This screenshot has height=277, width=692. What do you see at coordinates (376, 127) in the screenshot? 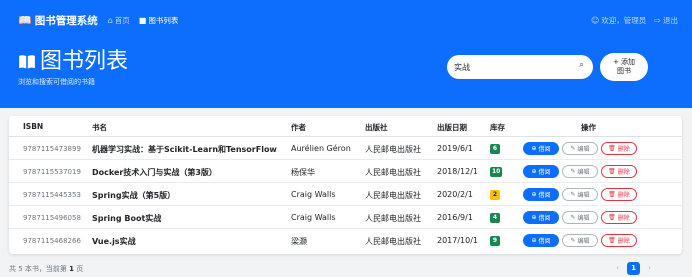
I see `col-publisher: 出版社` at bounding box center [376, 127].